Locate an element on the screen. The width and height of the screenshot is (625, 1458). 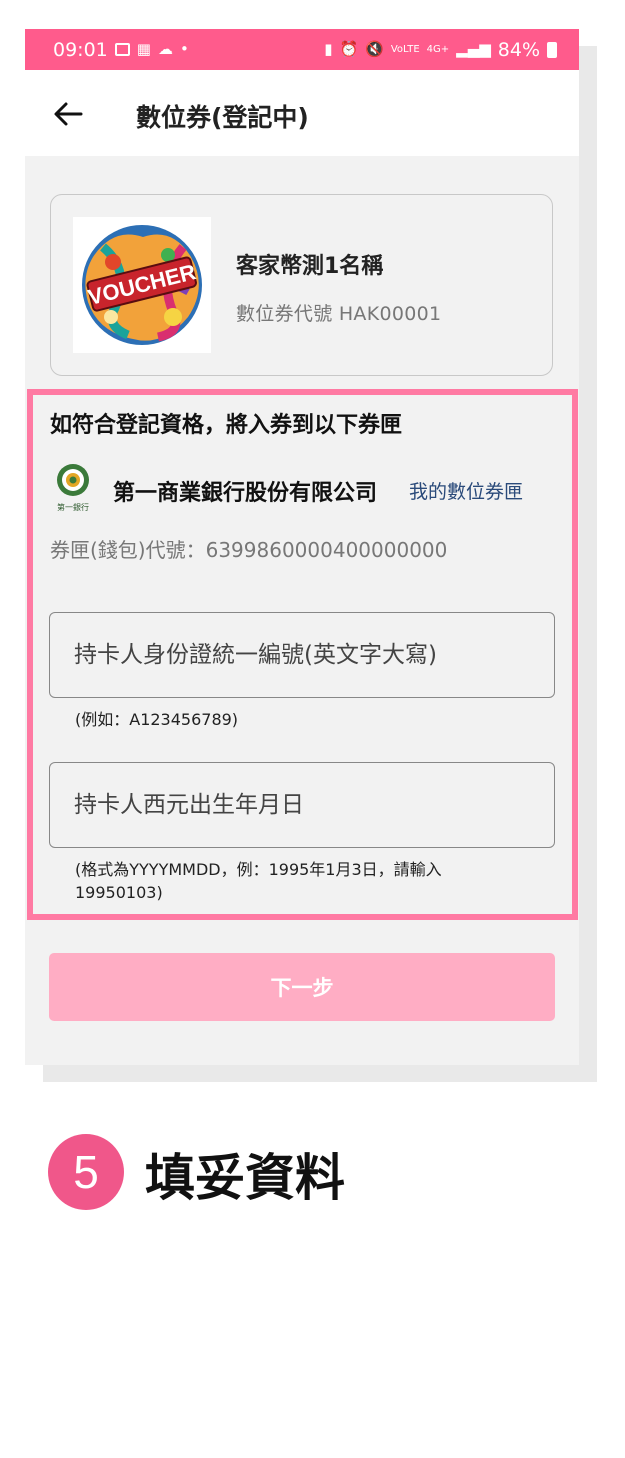
back-arrow-icon is located at coordinates (69, 114).